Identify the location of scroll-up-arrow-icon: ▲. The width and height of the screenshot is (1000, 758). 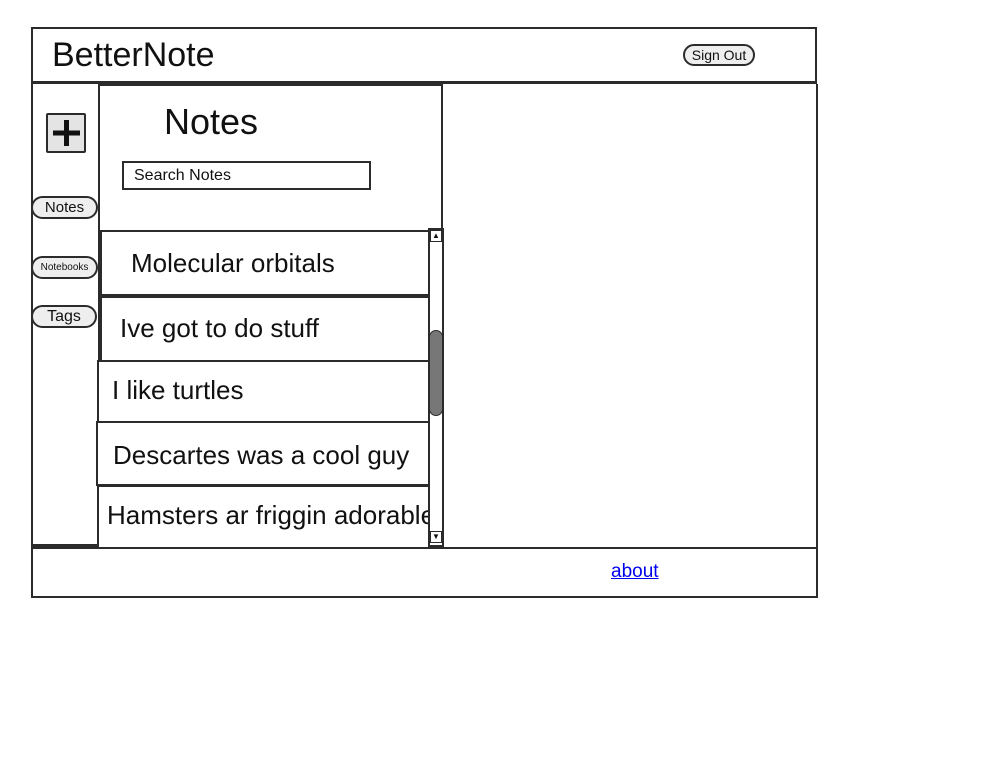
(436, 236).